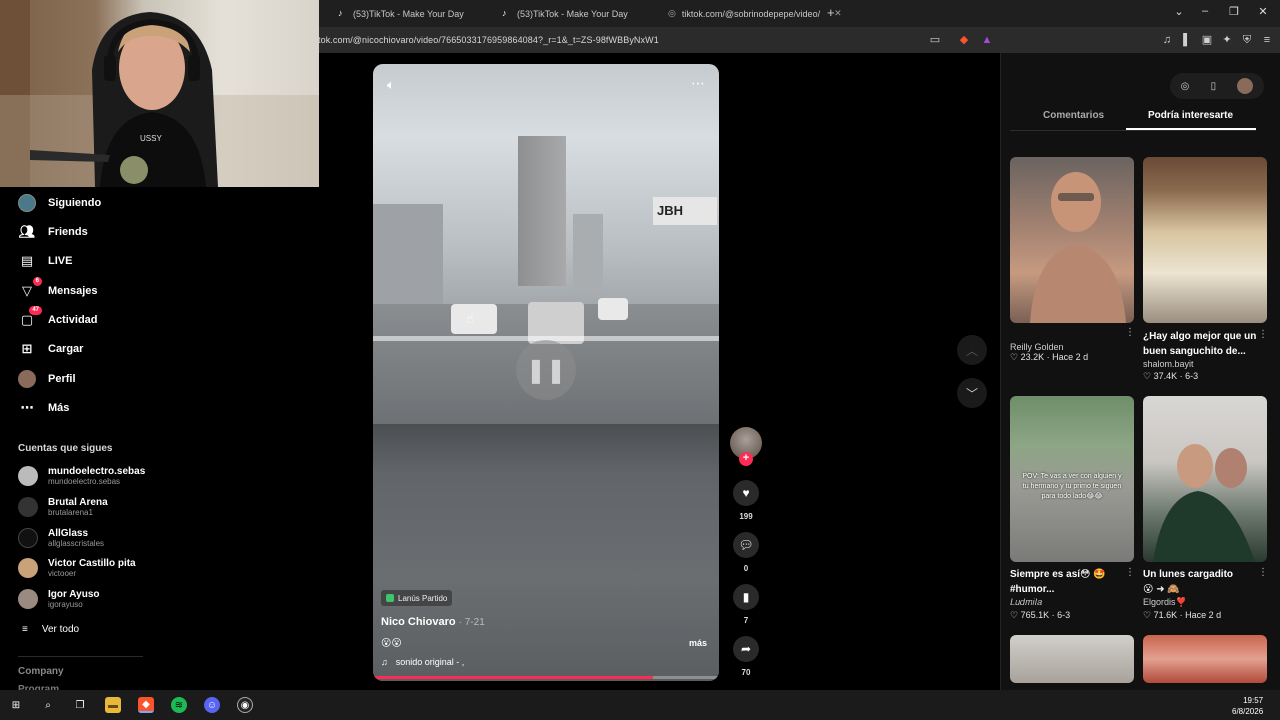 Image resolution: width=1280 pixels, height=720 pixels. Describe the element at coordinates (63, 507) in the screenshot. I see `followed-account: Brutal Arena brutalarena1` at that location.